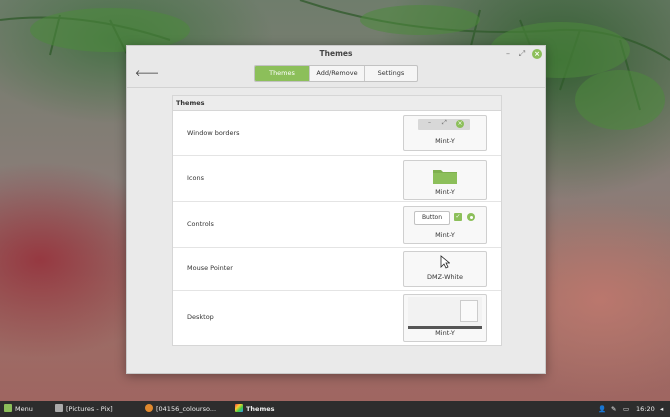 The height and width of the screenshot is (417, 670). I want to click on tab-add-remove: Add/Remove, so click(337, 73).